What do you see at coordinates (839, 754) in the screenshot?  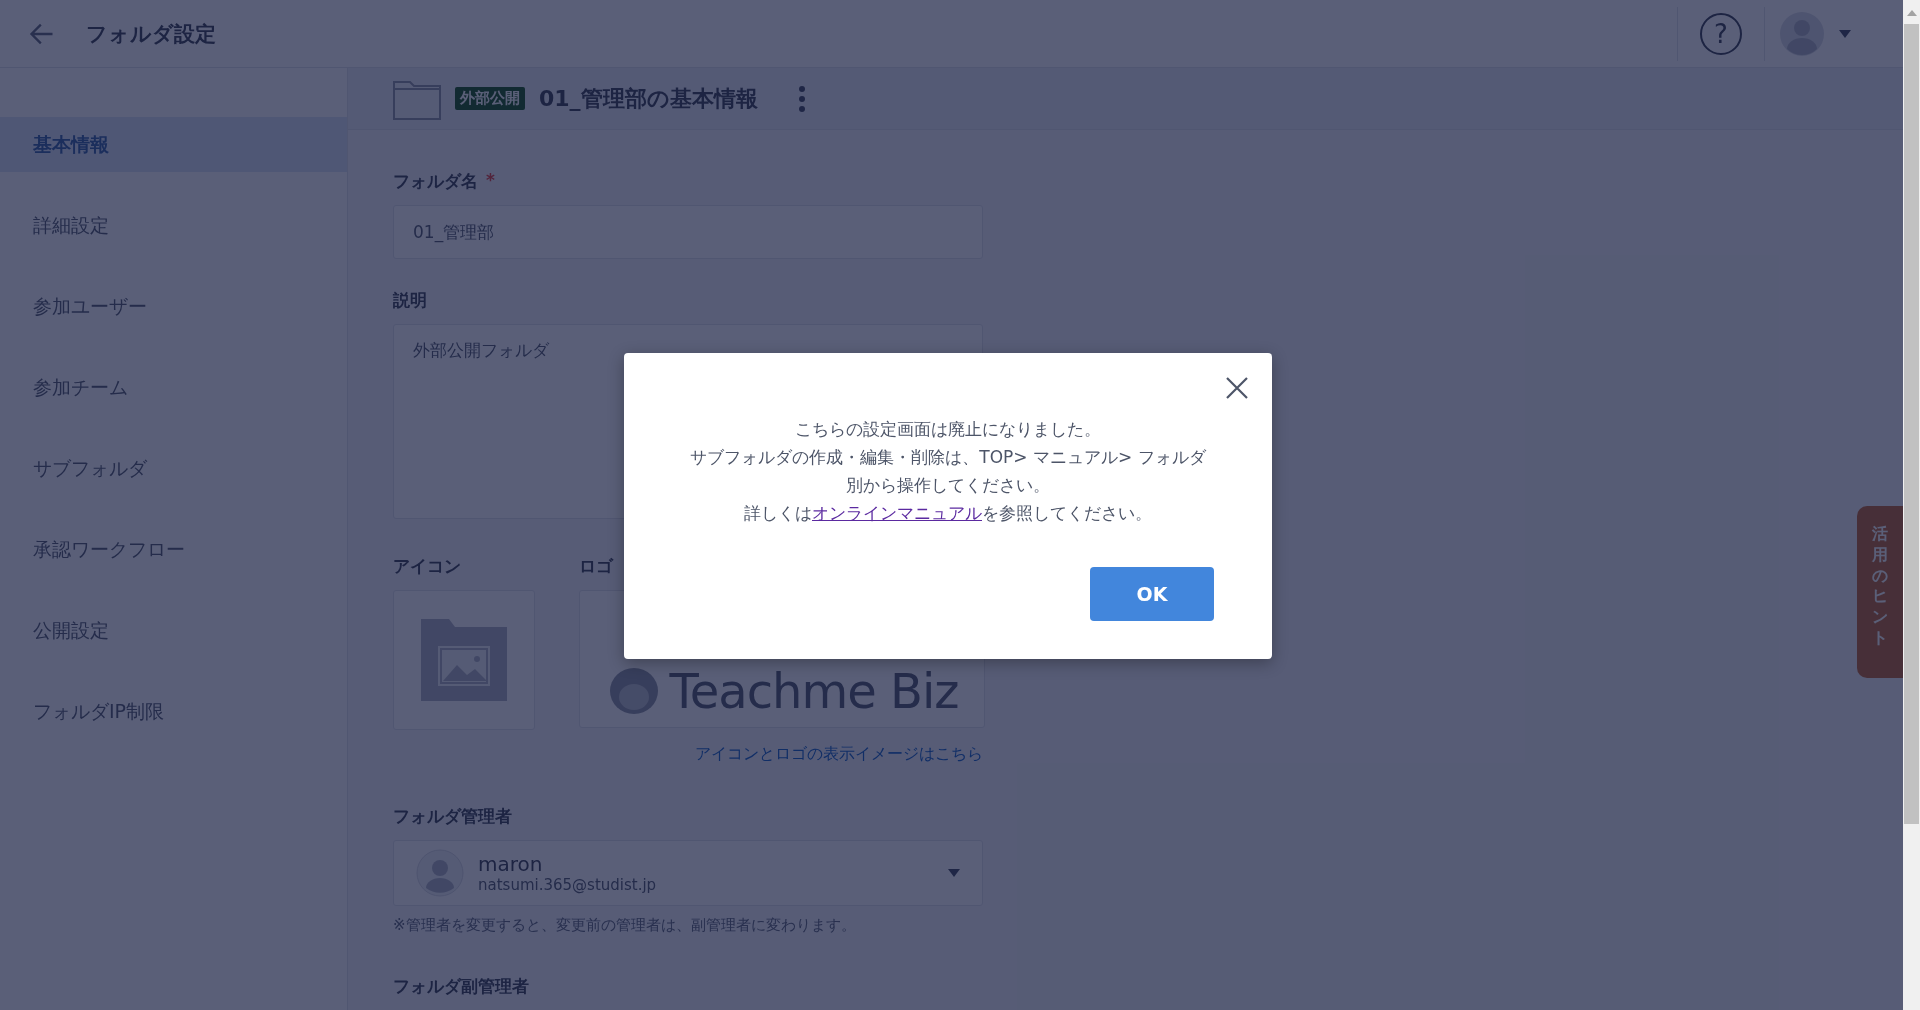 I see `preview-link: アイコンとロゴの表示イメージはこちら` at bounding box center [839, 754].